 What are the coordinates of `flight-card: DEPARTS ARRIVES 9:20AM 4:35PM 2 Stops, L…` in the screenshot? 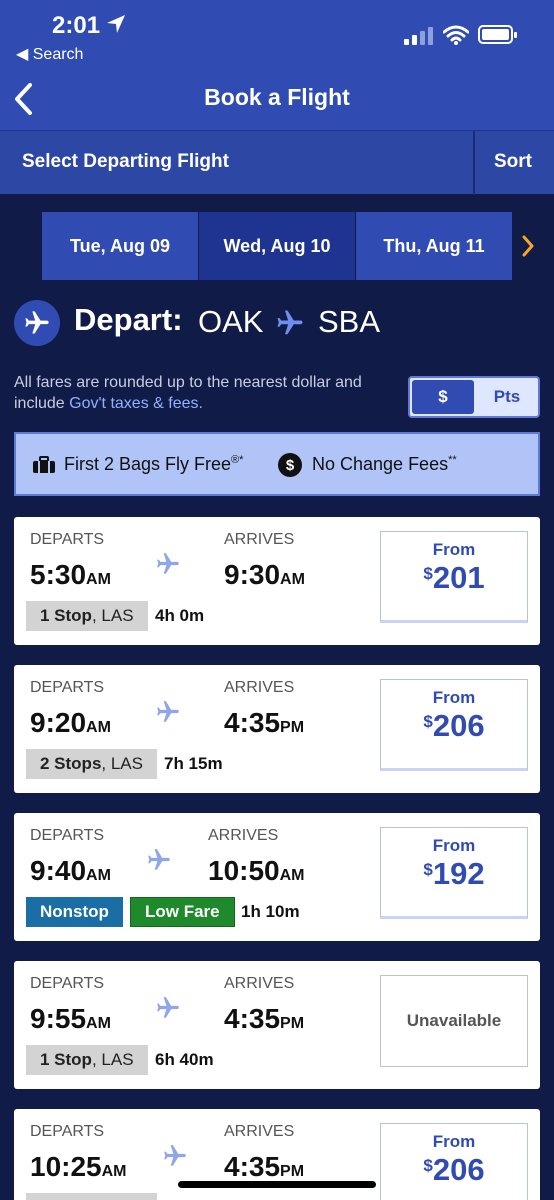 It's located at (277, 729).